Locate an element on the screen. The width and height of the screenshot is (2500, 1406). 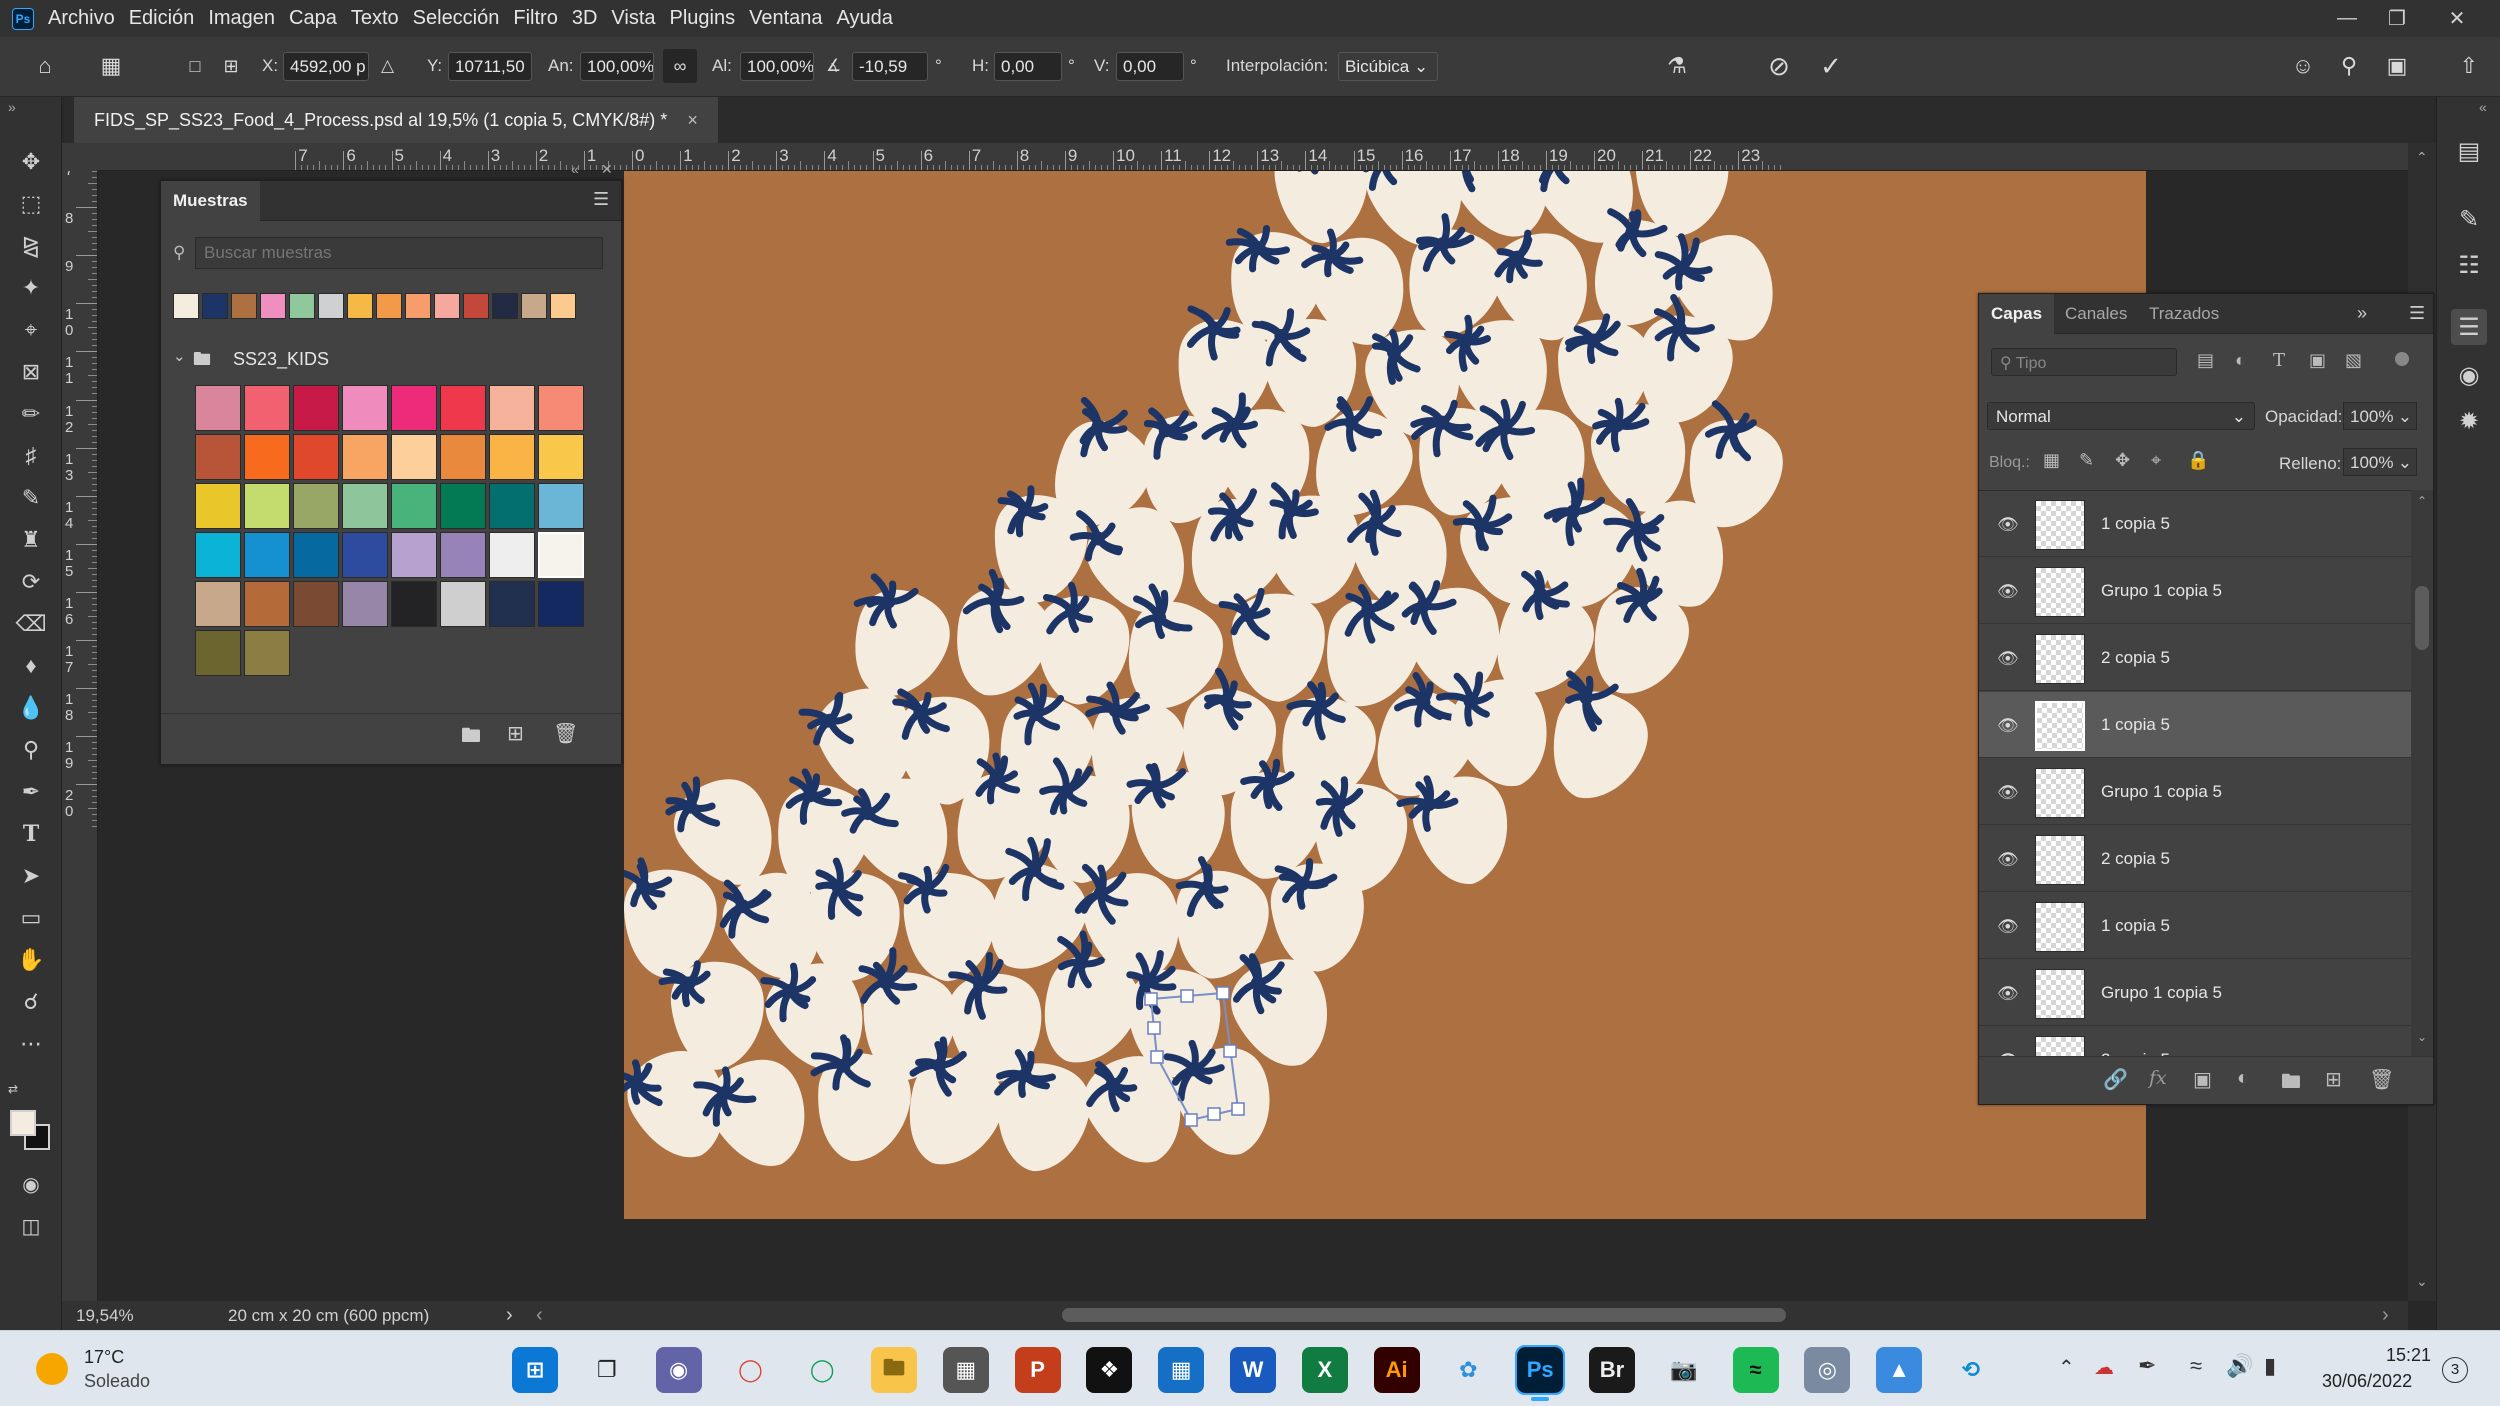
word-icon: W is located at coordinates (1253, 1370).